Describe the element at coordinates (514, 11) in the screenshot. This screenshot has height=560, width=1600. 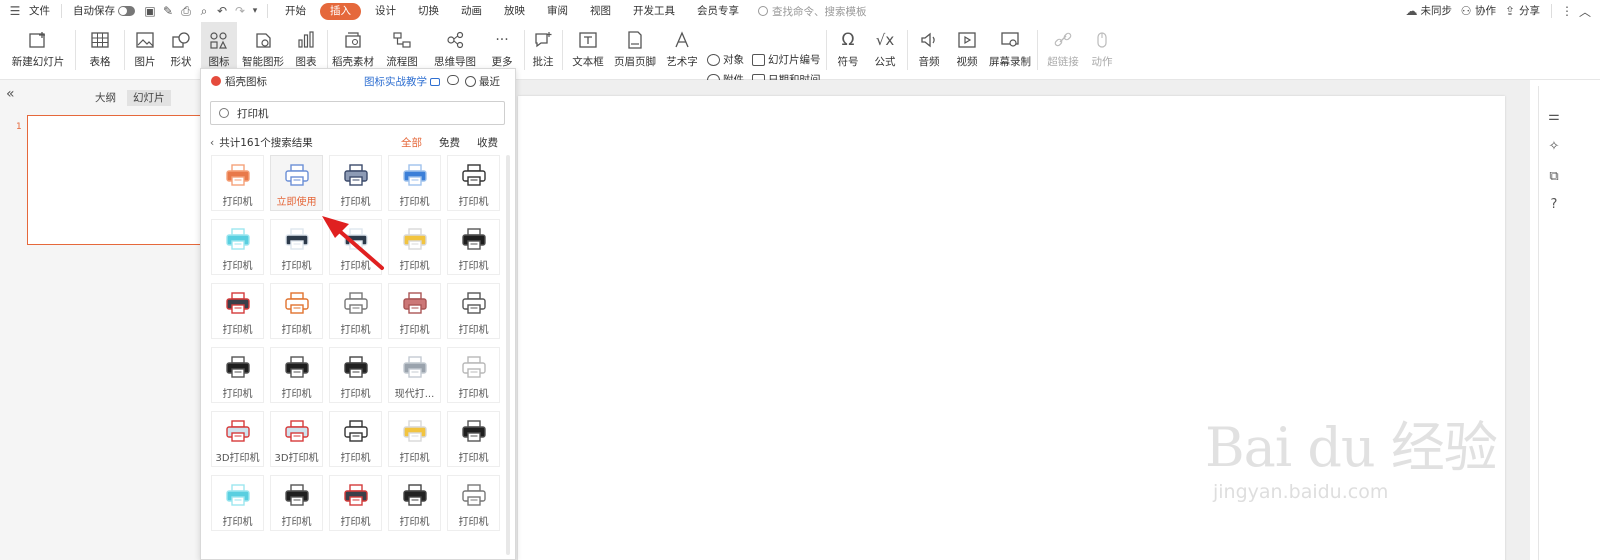
I see `tab-slideshow: 放映` at that location.